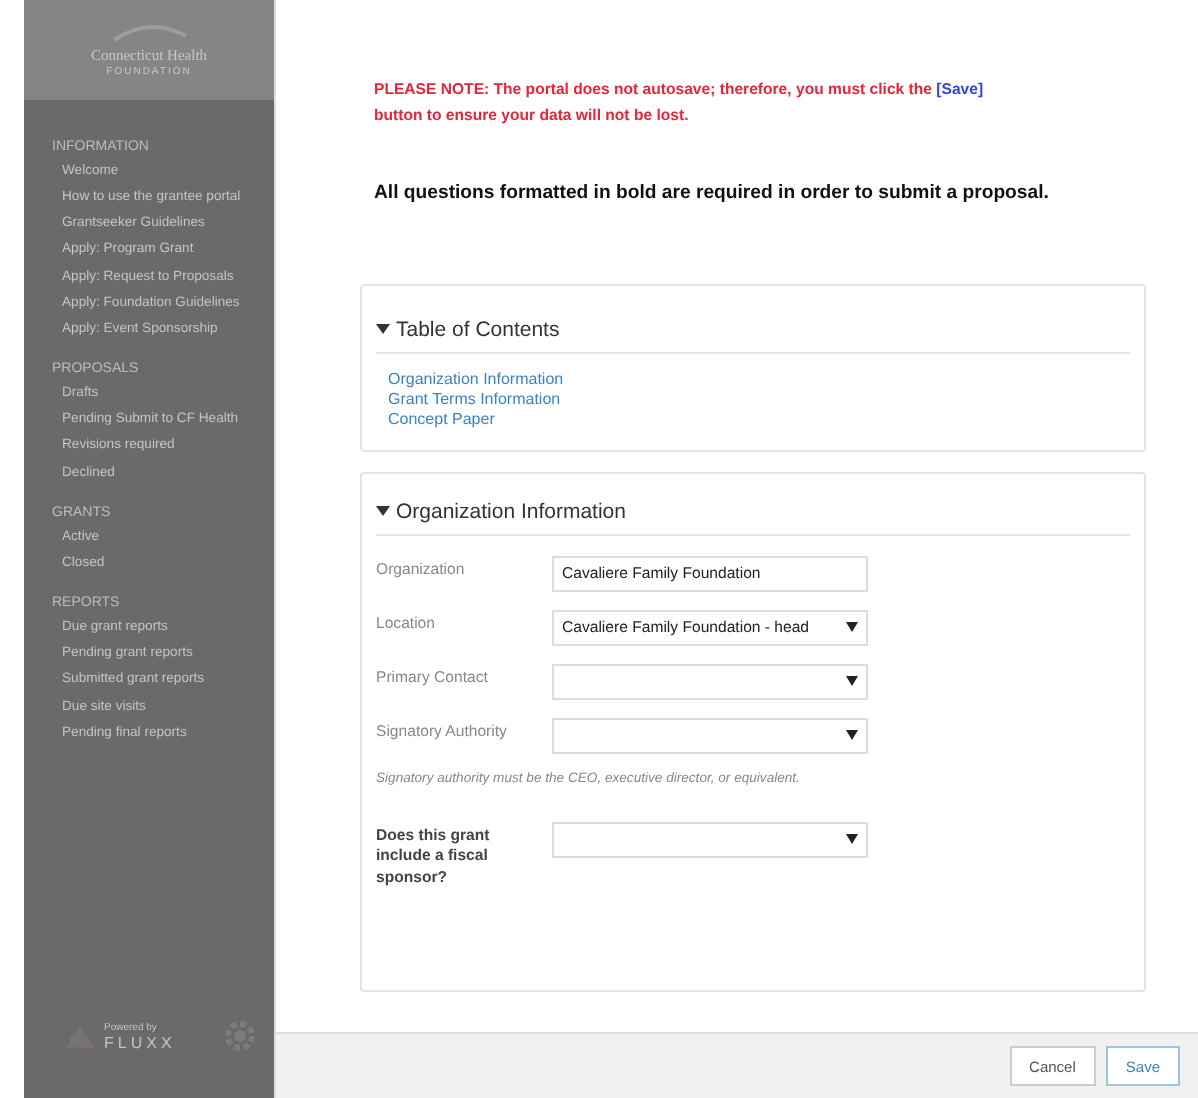 The image size is (1198, 1098). I want to click on card-title: Table of Contents, so click(478, 329).